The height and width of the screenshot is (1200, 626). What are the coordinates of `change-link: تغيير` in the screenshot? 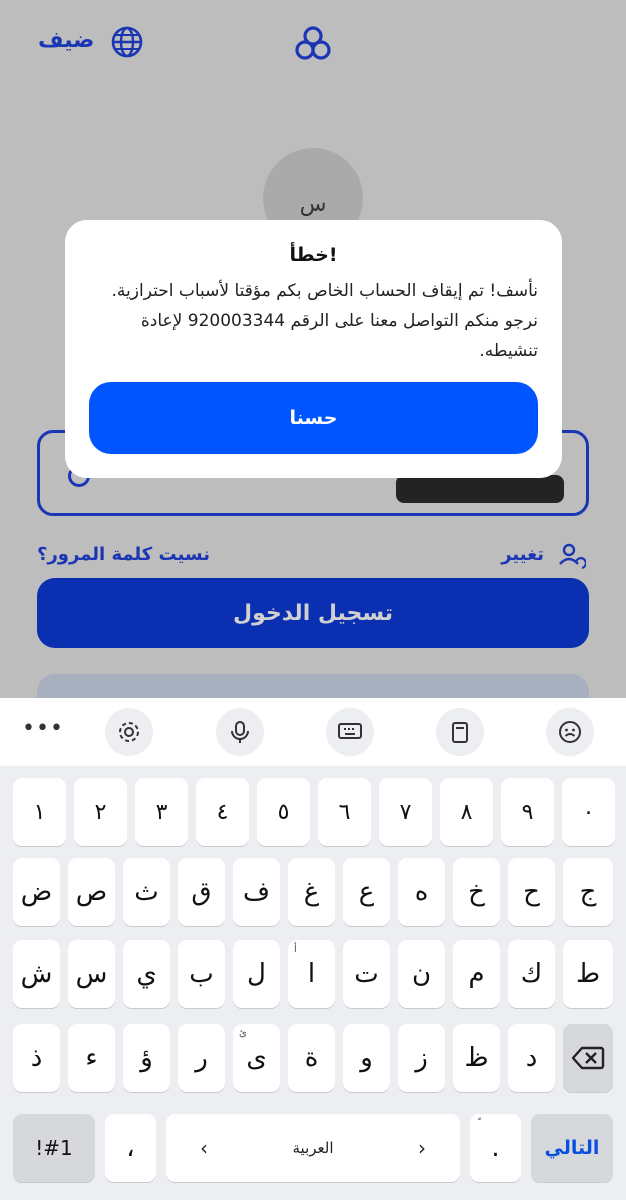 It's located at (522, 554).